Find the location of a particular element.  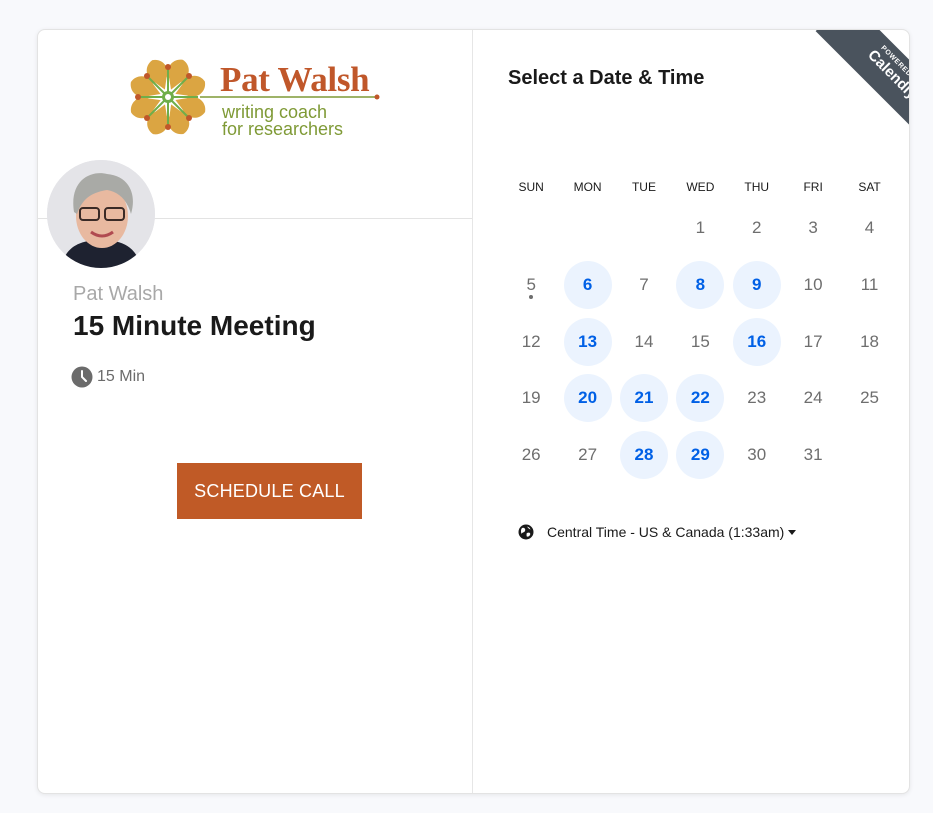

day-number: 18 is located at coordinates (869, 341).